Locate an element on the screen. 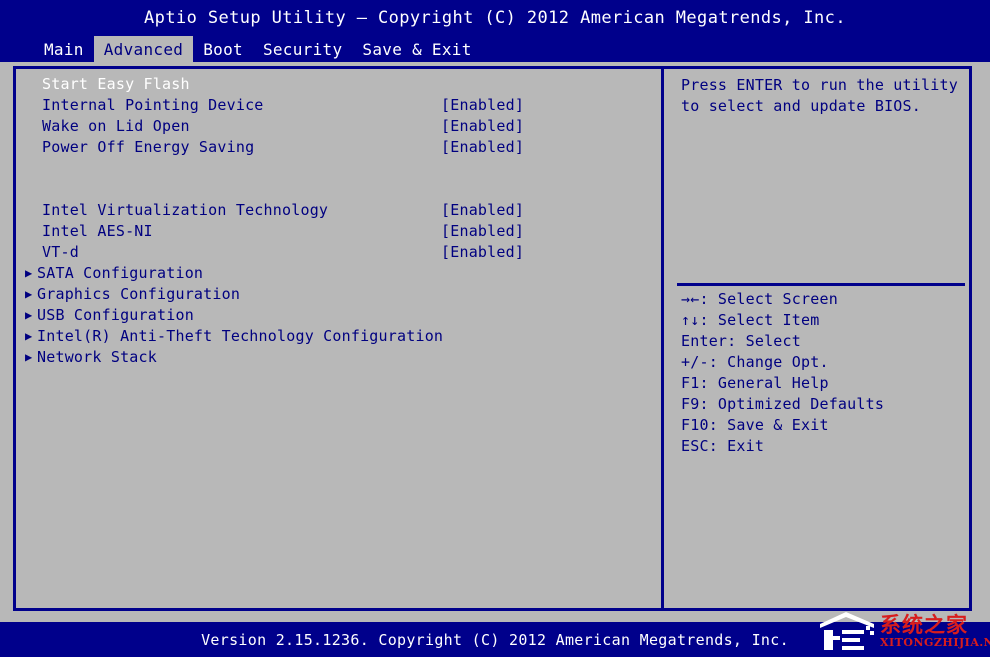 This screenshot has width=990, height=657. menu-item-vt-d: VT-d [Enabled] is located at coordinates (337, 251).